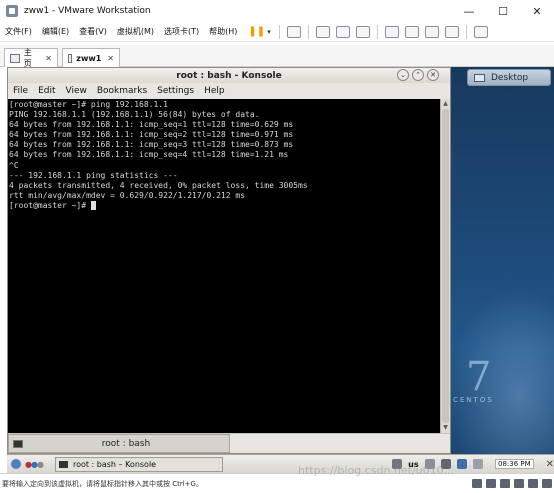 This screenshot has height=493, width=554. I want to click on terminal-line: ^C, so click(14, 165).